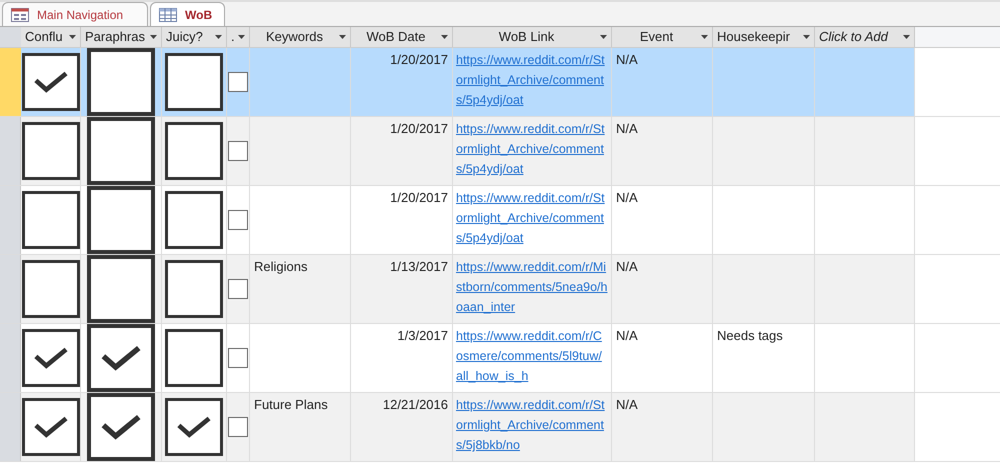  Describe the element at coordinates (662, 37) in the screenshot. I see `column-header: Event` at that location.